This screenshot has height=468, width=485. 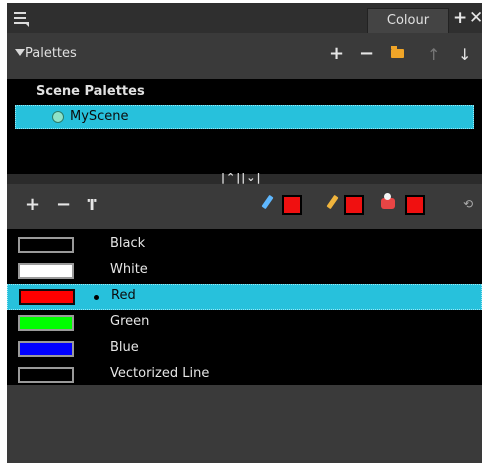 I want to click on swatch-label: Green, so click(x=130, y=321).